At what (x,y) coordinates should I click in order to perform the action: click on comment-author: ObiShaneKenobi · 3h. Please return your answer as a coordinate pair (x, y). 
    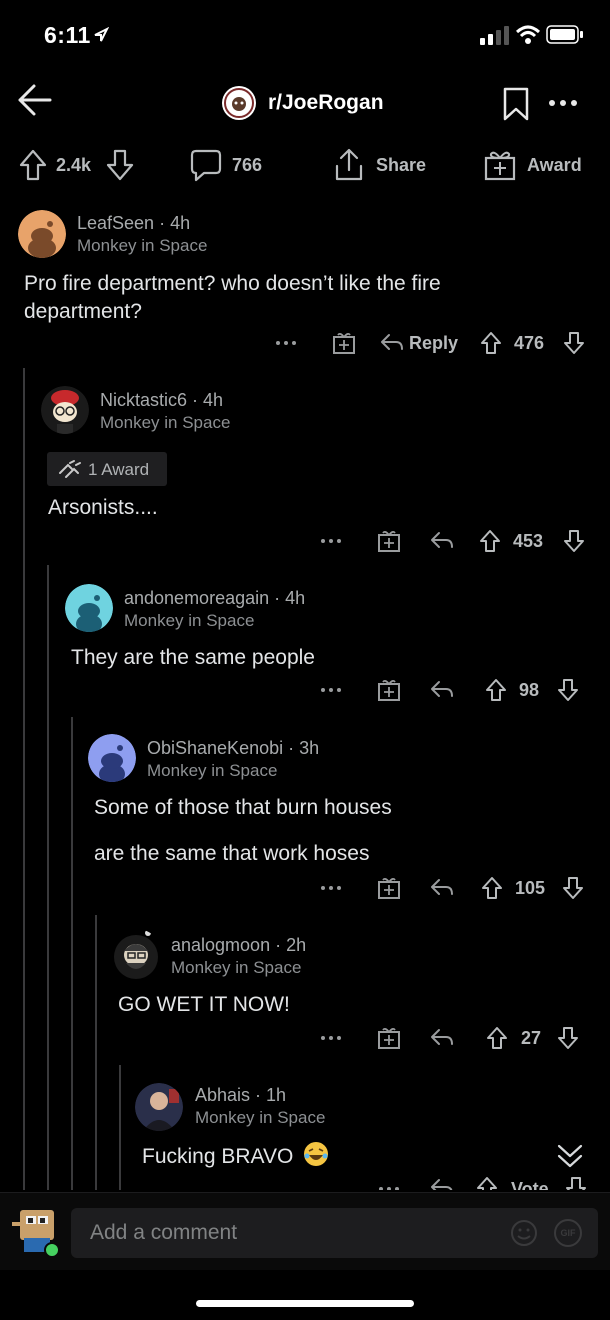
    Looking at the image, I should click on (233, 748).